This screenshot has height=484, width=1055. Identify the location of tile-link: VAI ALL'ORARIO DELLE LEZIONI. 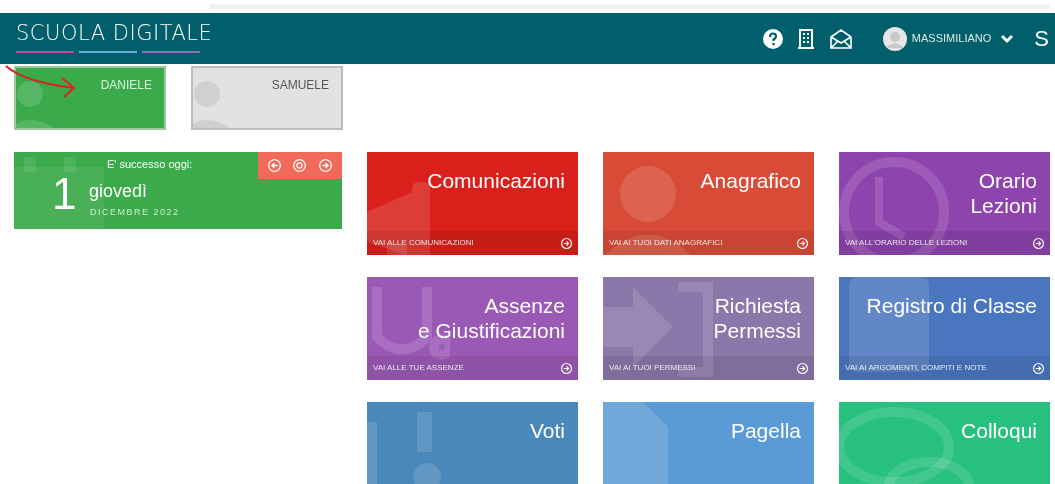
(944, 243).